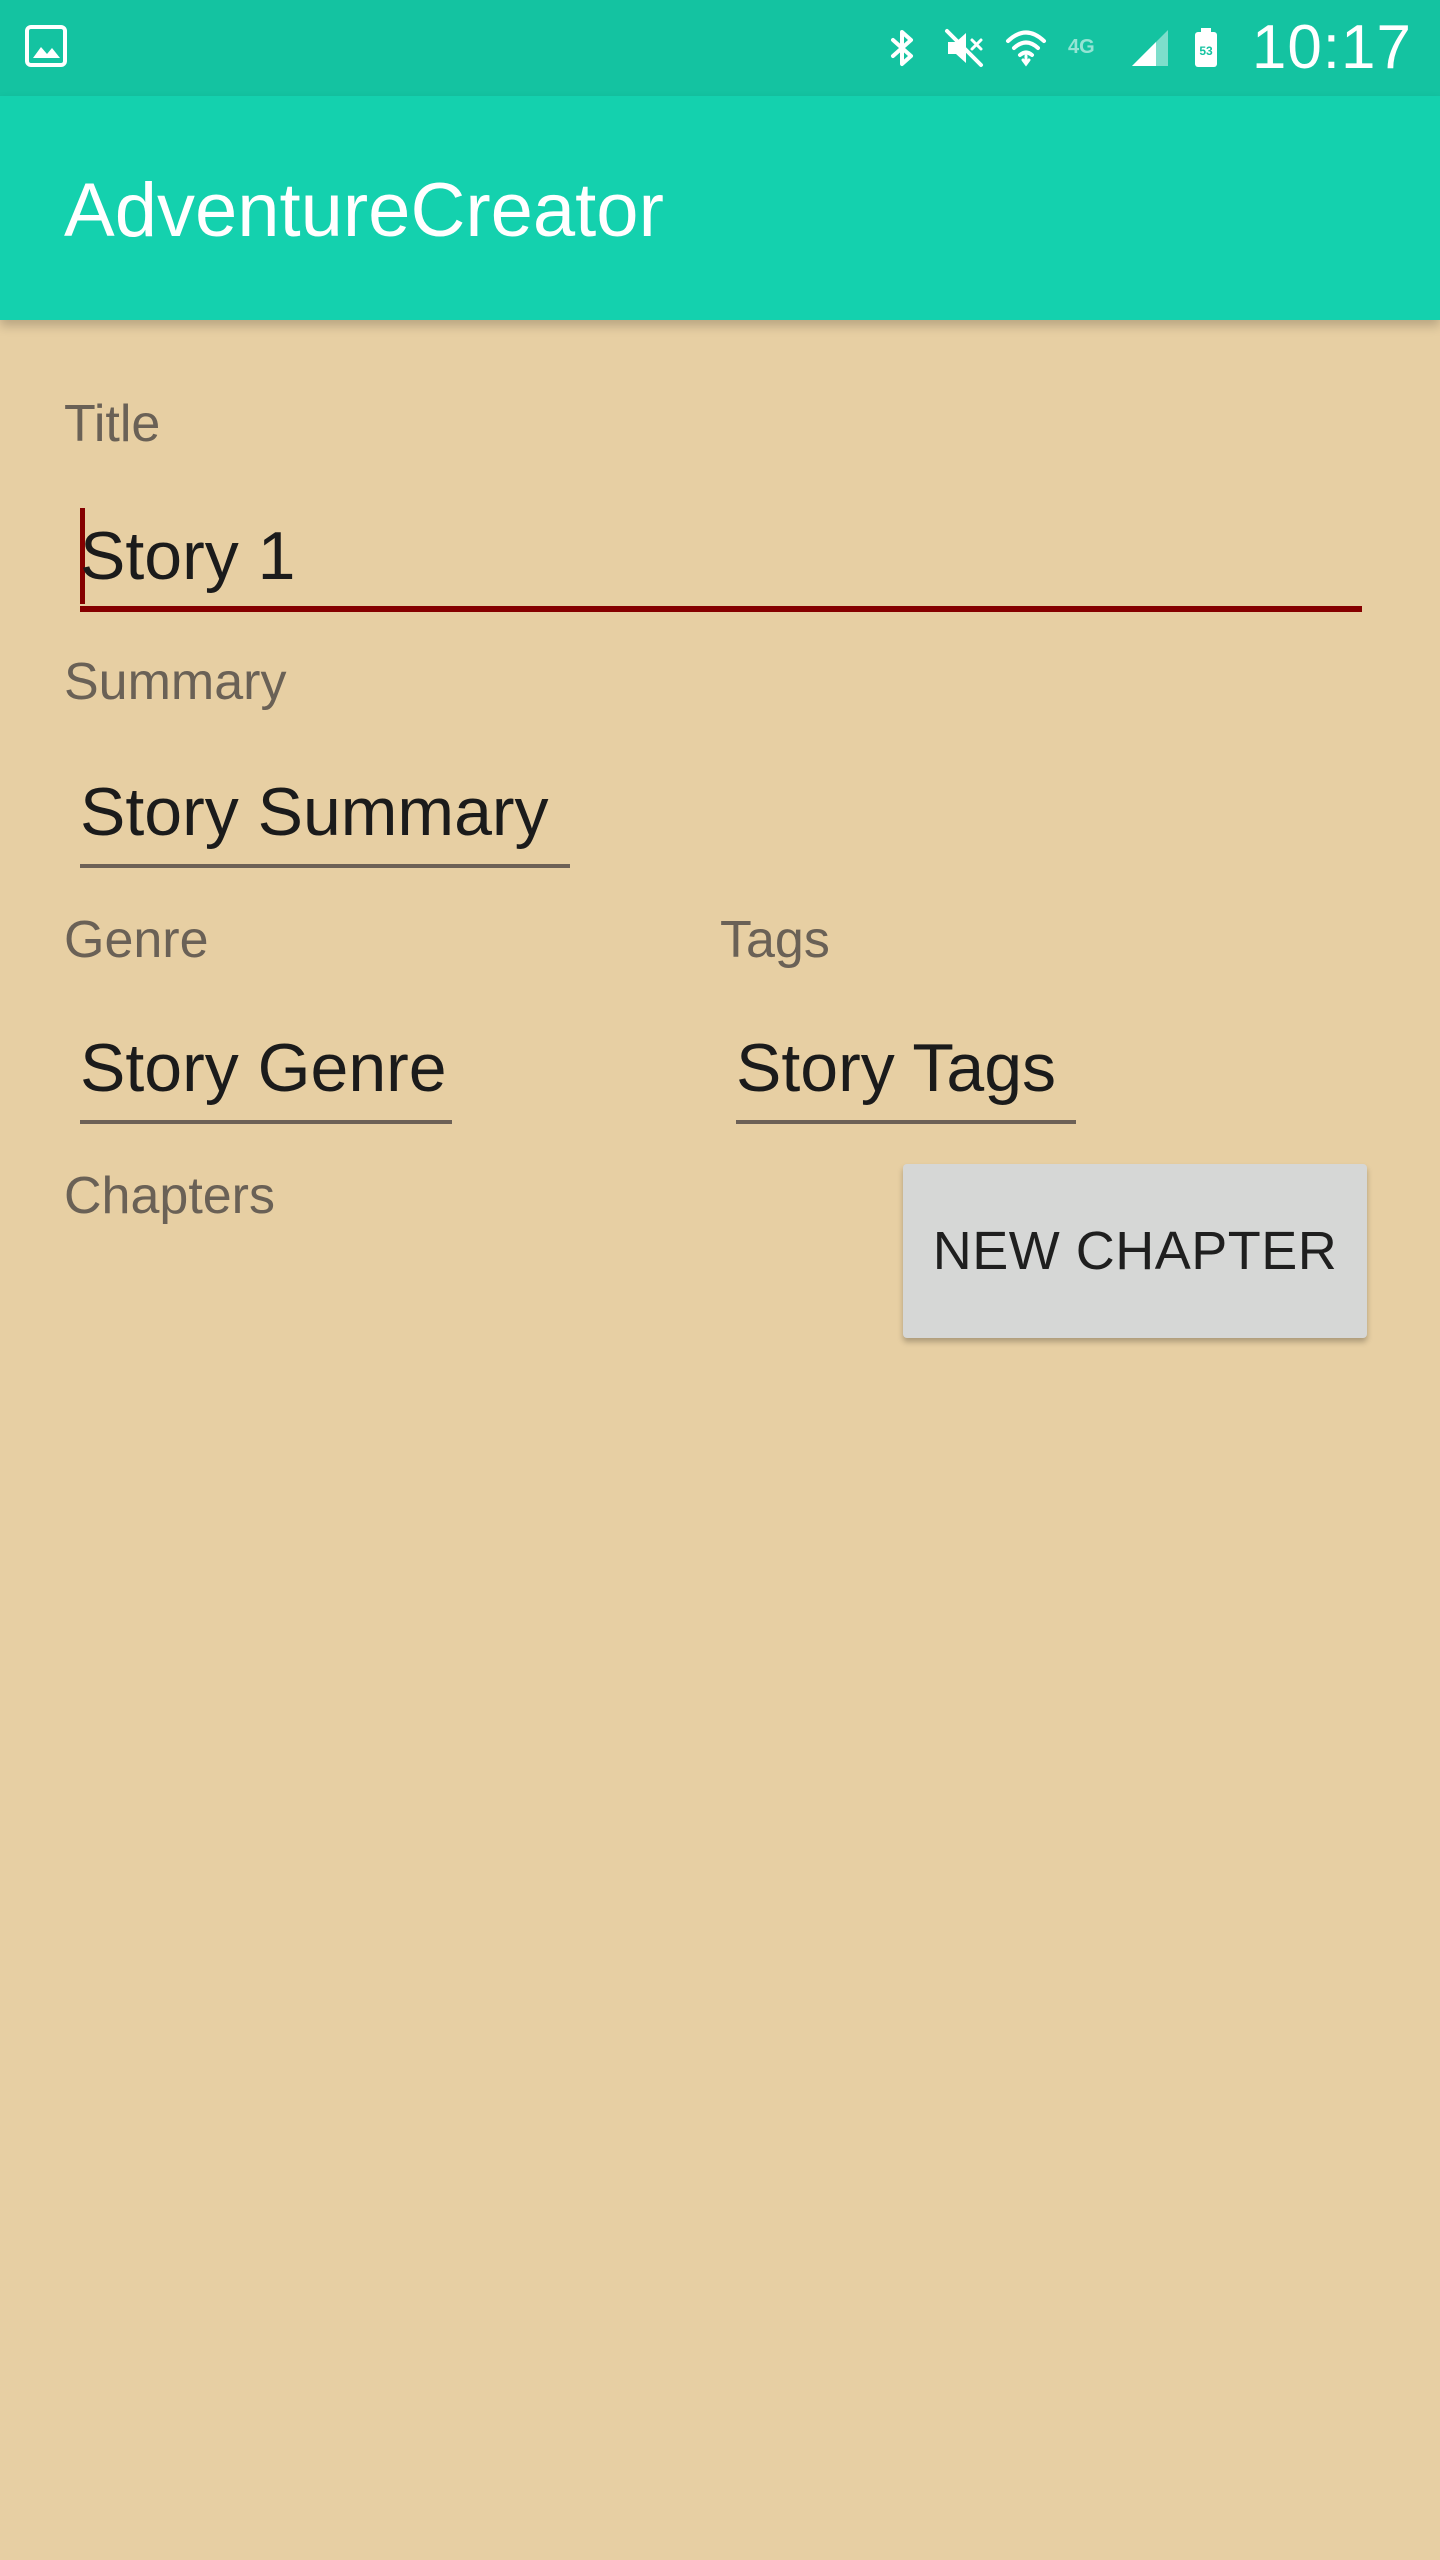 The width and height of the screenshot is (1440, 2560). I want to click on title-input-value: Story 1, so click(188, 556).